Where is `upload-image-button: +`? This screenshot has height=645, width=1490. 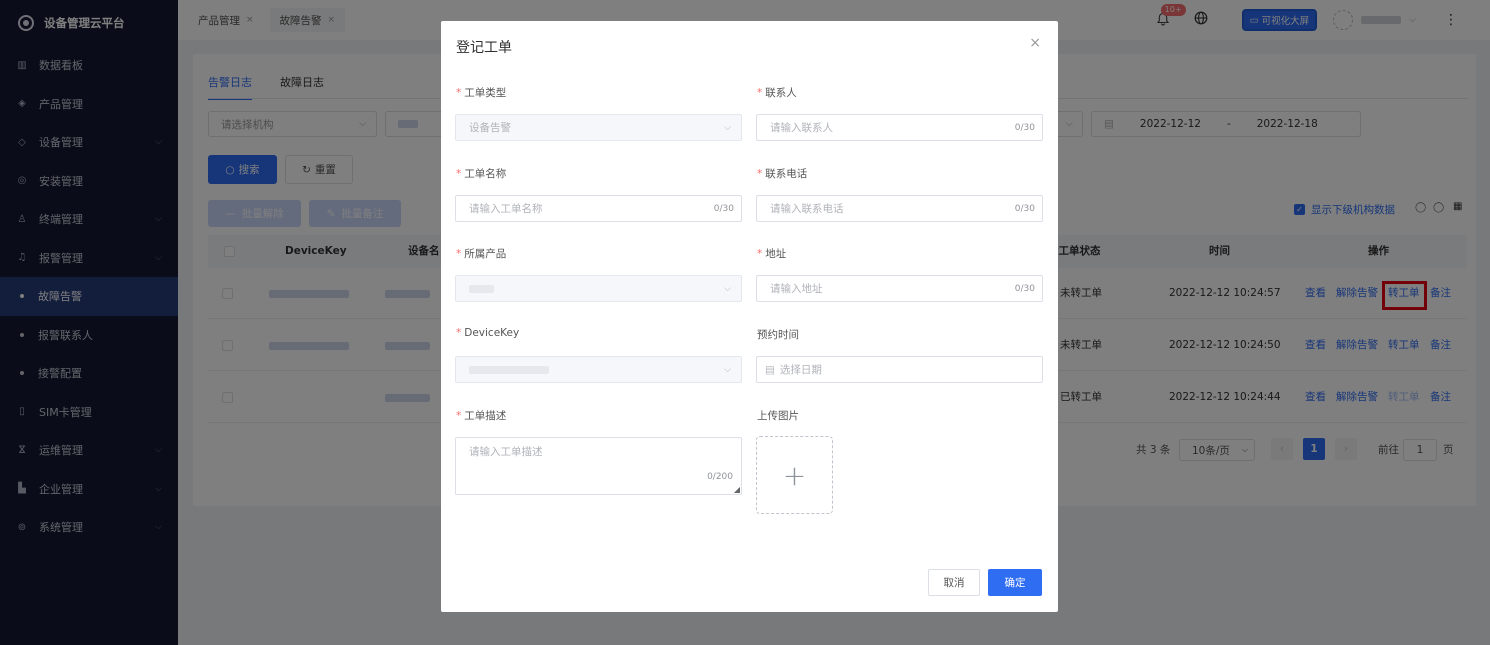
upload-image-button: + is located at coordinates (794, 475).